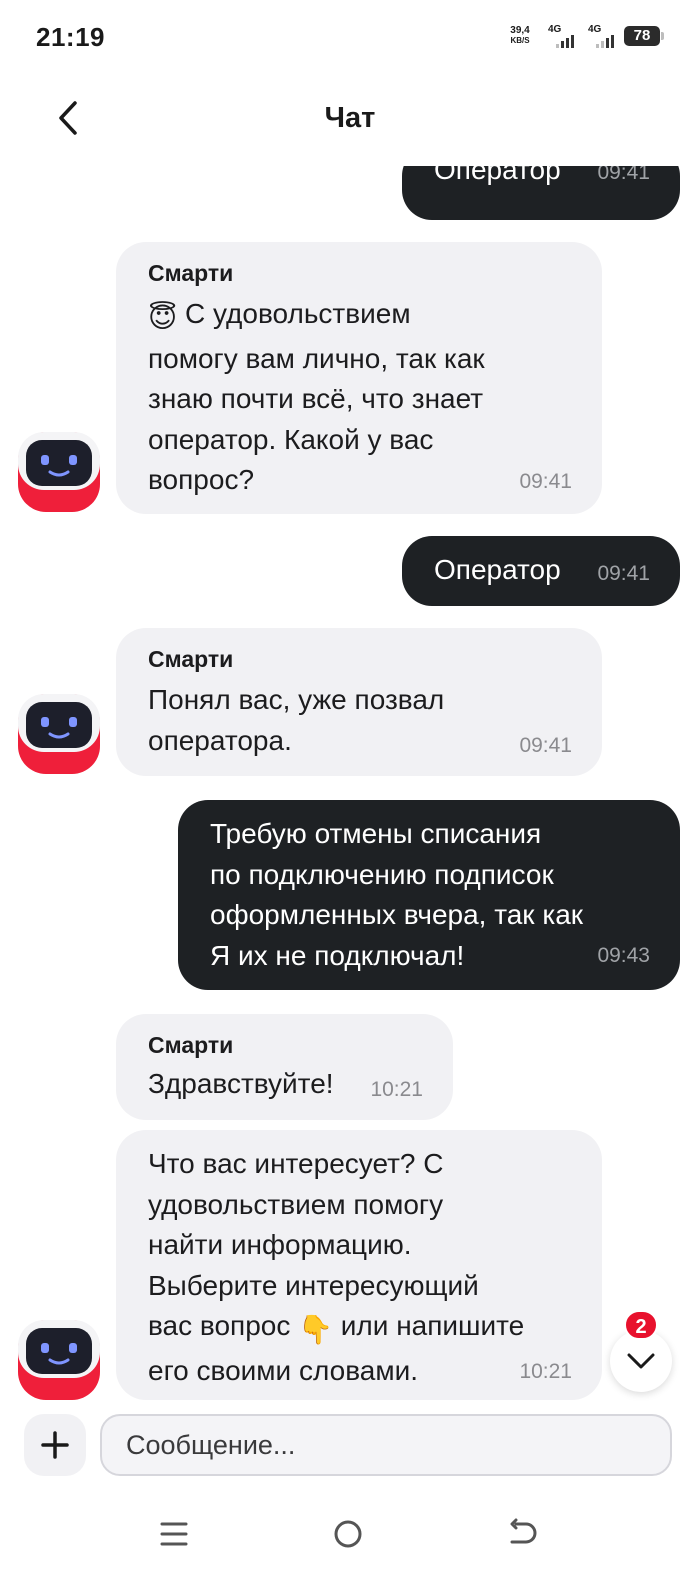 The height and width of the screenshot is (1579, 700). I want to click on page-title: Чат, so click(350, 118).